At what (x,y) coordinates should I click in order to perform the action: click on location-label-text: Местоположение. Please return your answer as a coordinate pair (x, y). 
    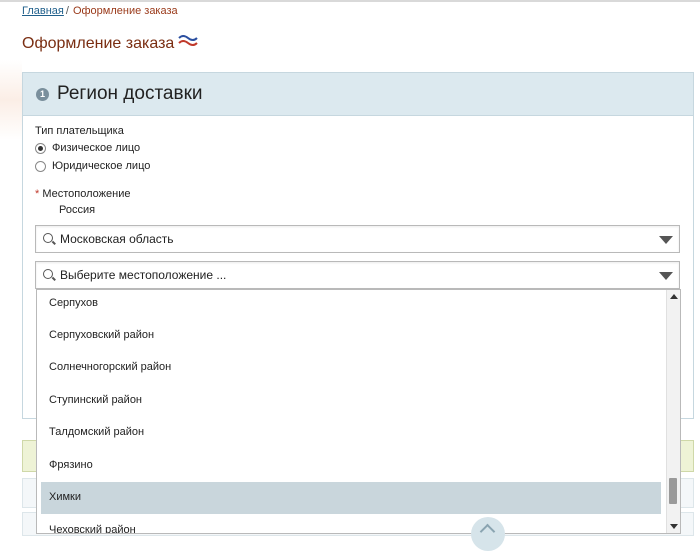
    Looking at the image, I should click on (86, 194).